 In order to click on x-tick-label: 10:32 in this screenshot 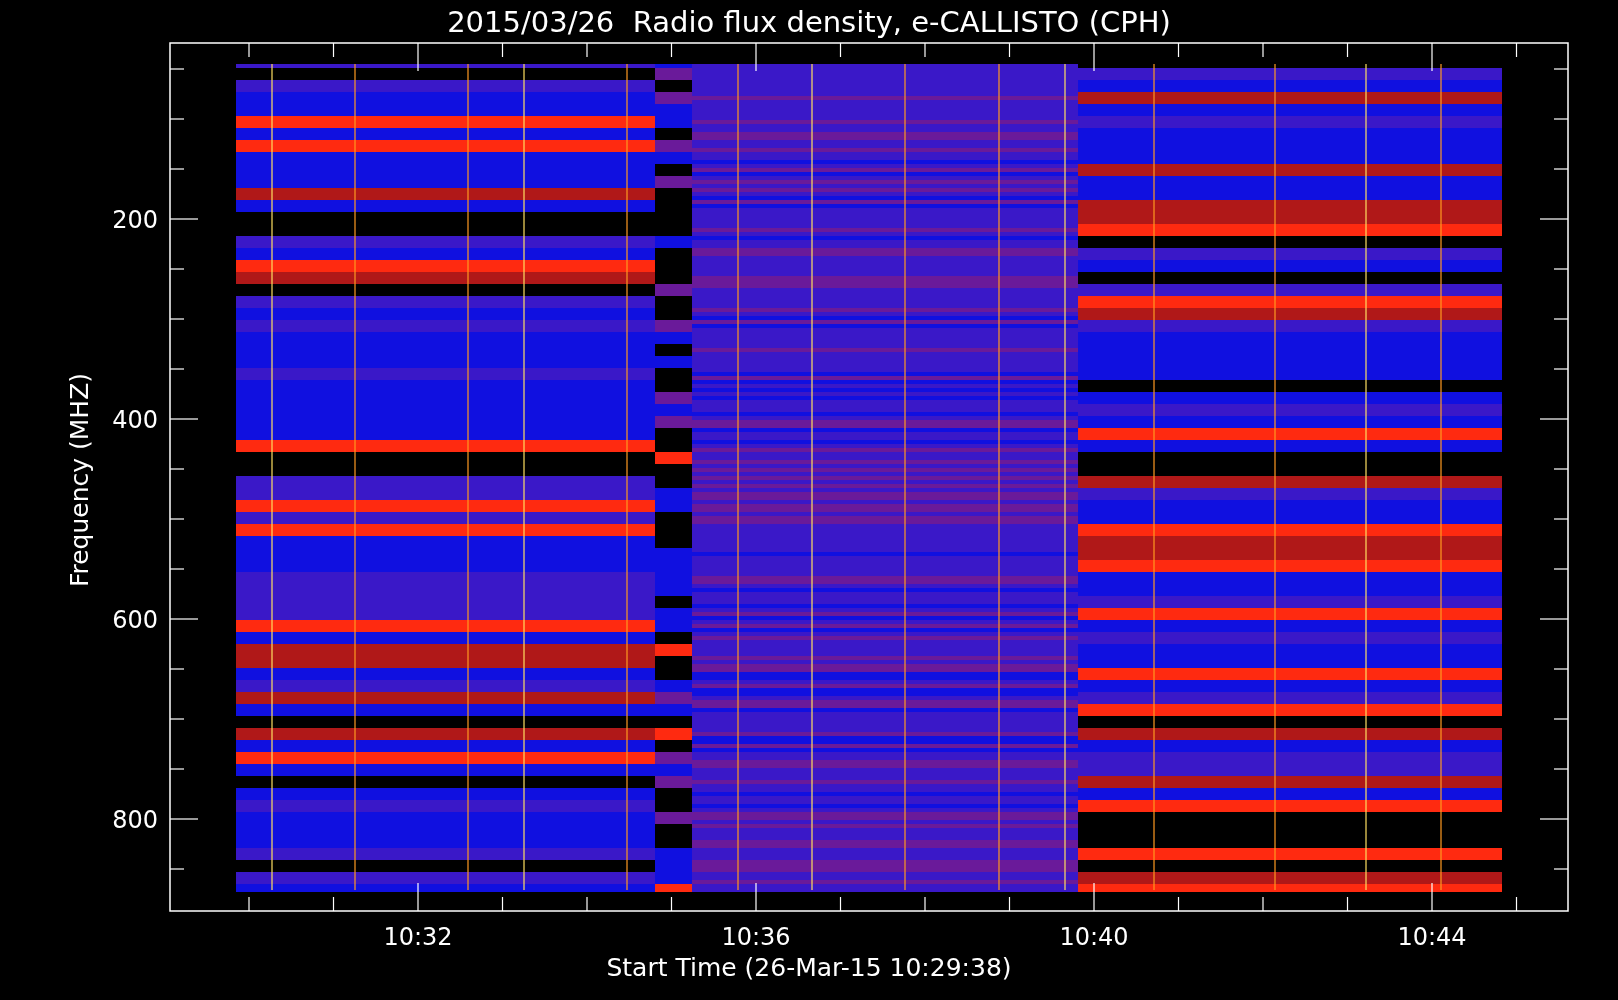, I will do `click(418, 937)`.